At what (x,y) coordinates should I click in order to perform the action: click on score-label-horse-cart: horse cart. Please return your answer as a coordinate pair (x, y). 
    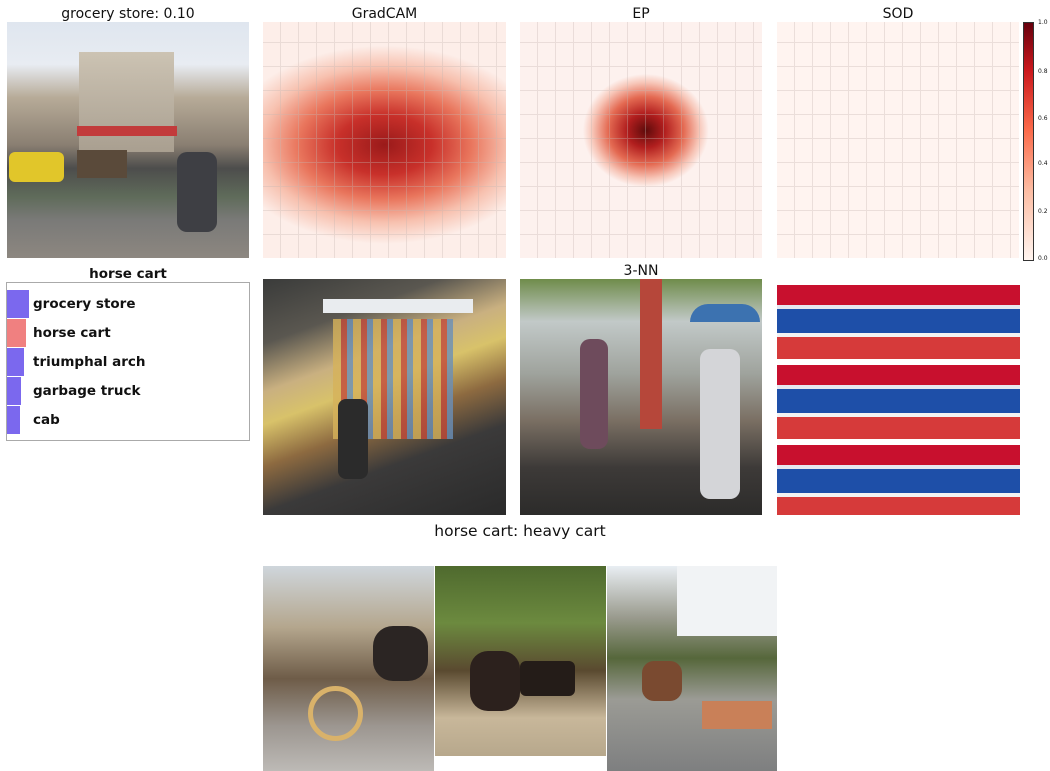
    Looking at the image, I should click on (72, 333).